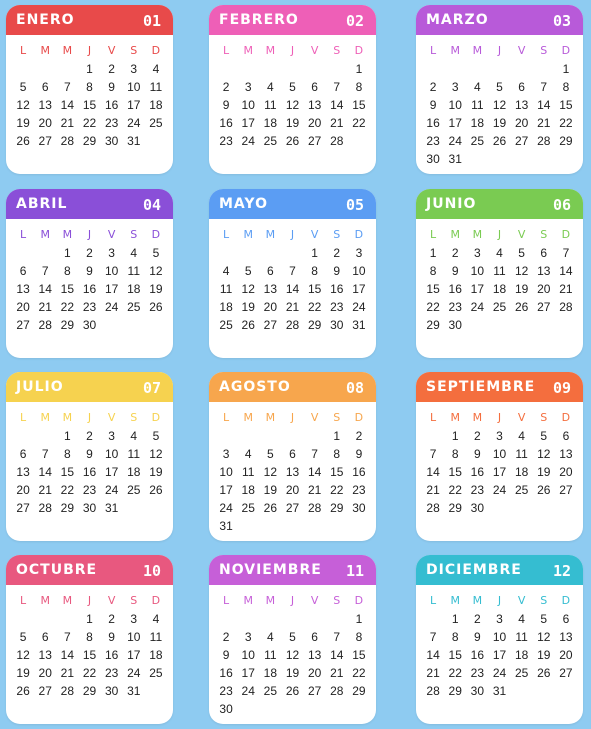  I want to click on day-cell: 31, so click(359, 325).